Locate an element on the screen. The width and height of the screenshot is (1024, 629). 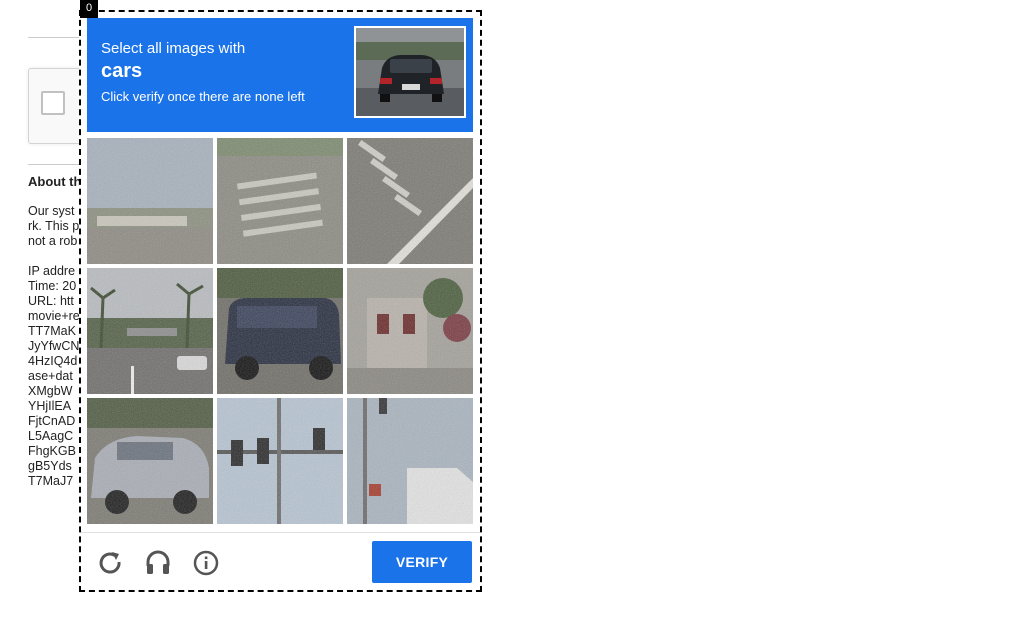
not-a-robot-checkbox is located at coordinates (53, 103).